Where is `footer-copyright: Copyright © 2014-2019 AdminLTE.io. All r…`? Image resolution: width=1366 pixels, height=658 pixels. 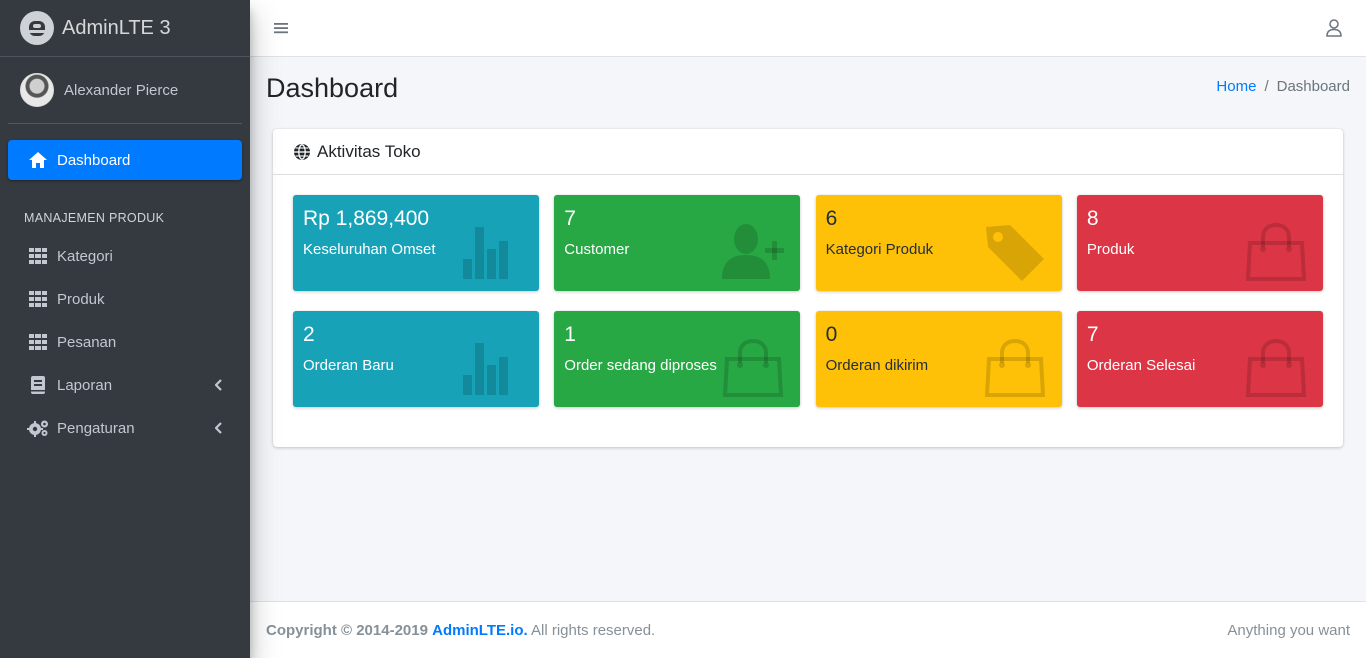
footer-copyright: Copyright © 2014-2019 AdminLTE.io. All r… is located at coordinates (460, 630).